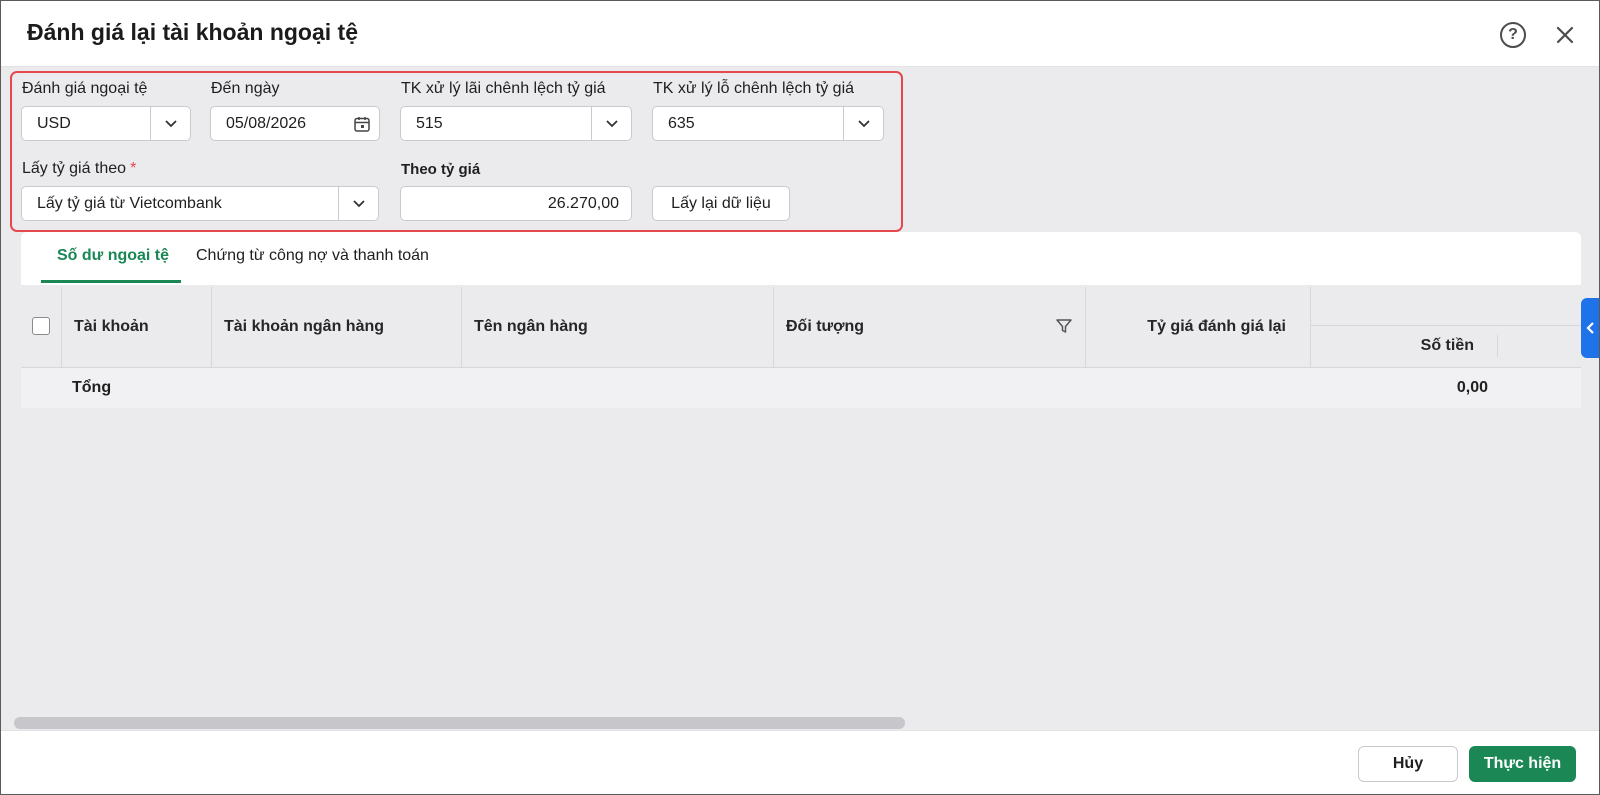 The width and height of the screenshot is (1600, 795). I want to click on column-header-account: Tài khoản, so click(137, 327).